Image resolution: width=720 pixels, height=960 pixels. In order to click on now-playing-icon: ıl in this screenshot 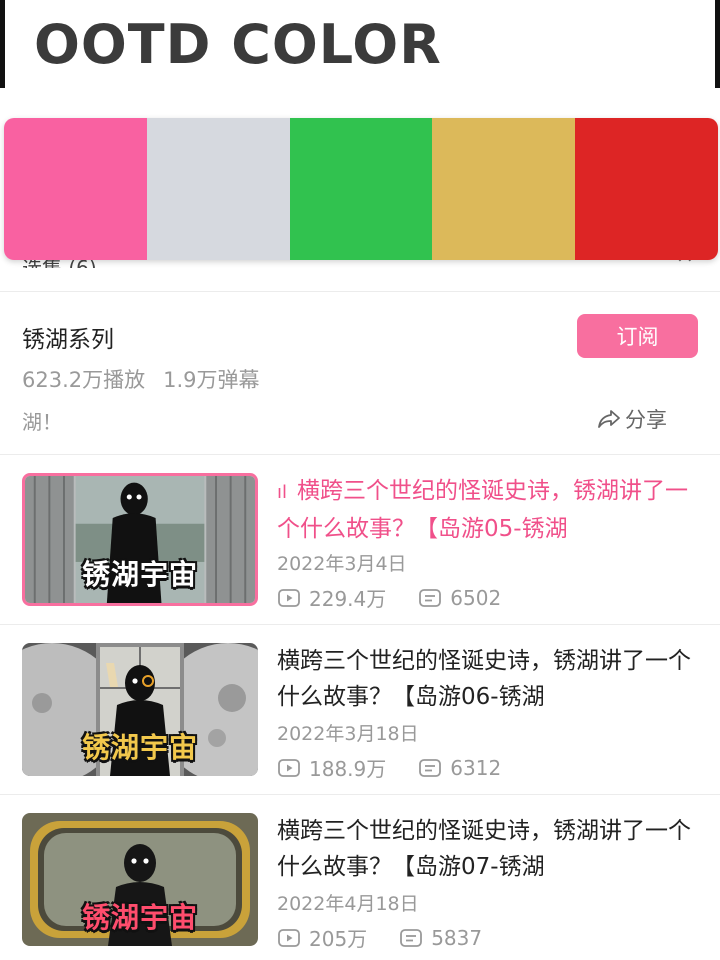, I will do `click(282, 492)`.